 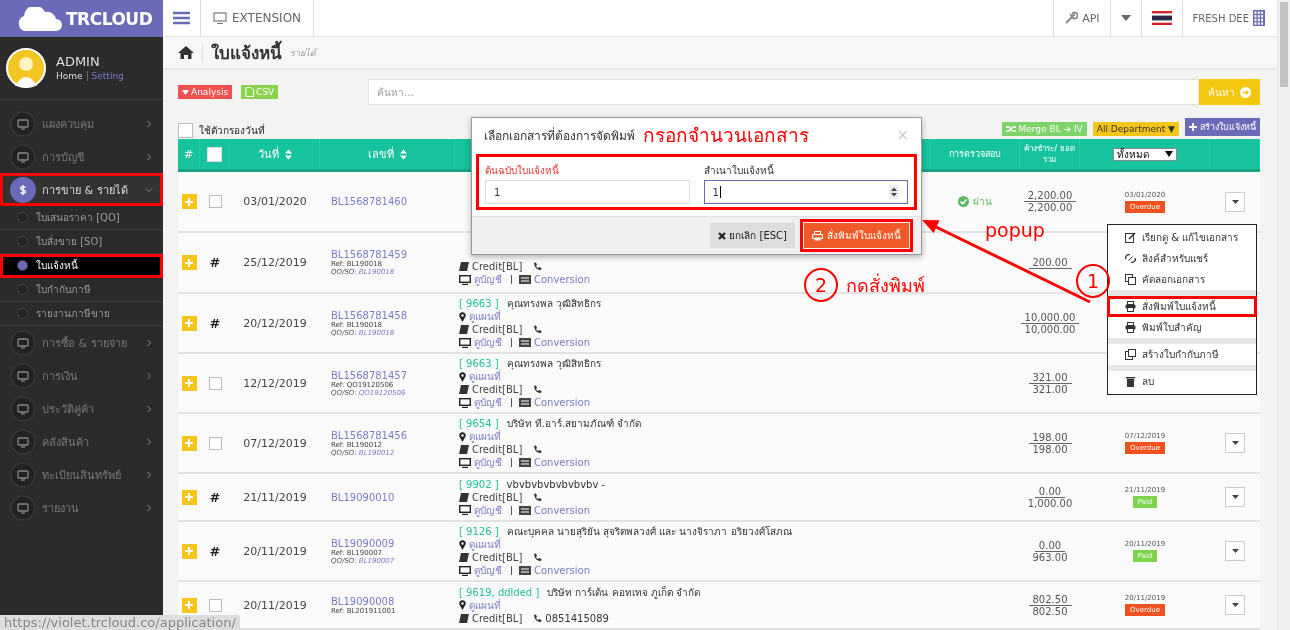 I want to click on list-icon, so click(x=525, y=570).